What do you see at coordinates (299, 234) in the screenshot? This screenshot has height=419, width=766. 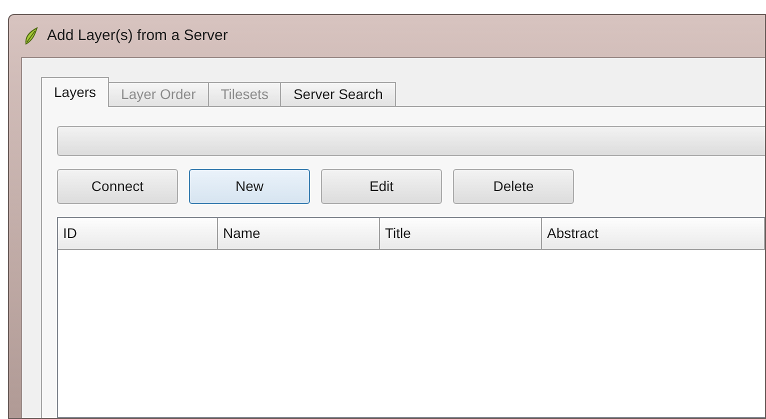 I see `column-header: Name` at bounding box center [299, 234].